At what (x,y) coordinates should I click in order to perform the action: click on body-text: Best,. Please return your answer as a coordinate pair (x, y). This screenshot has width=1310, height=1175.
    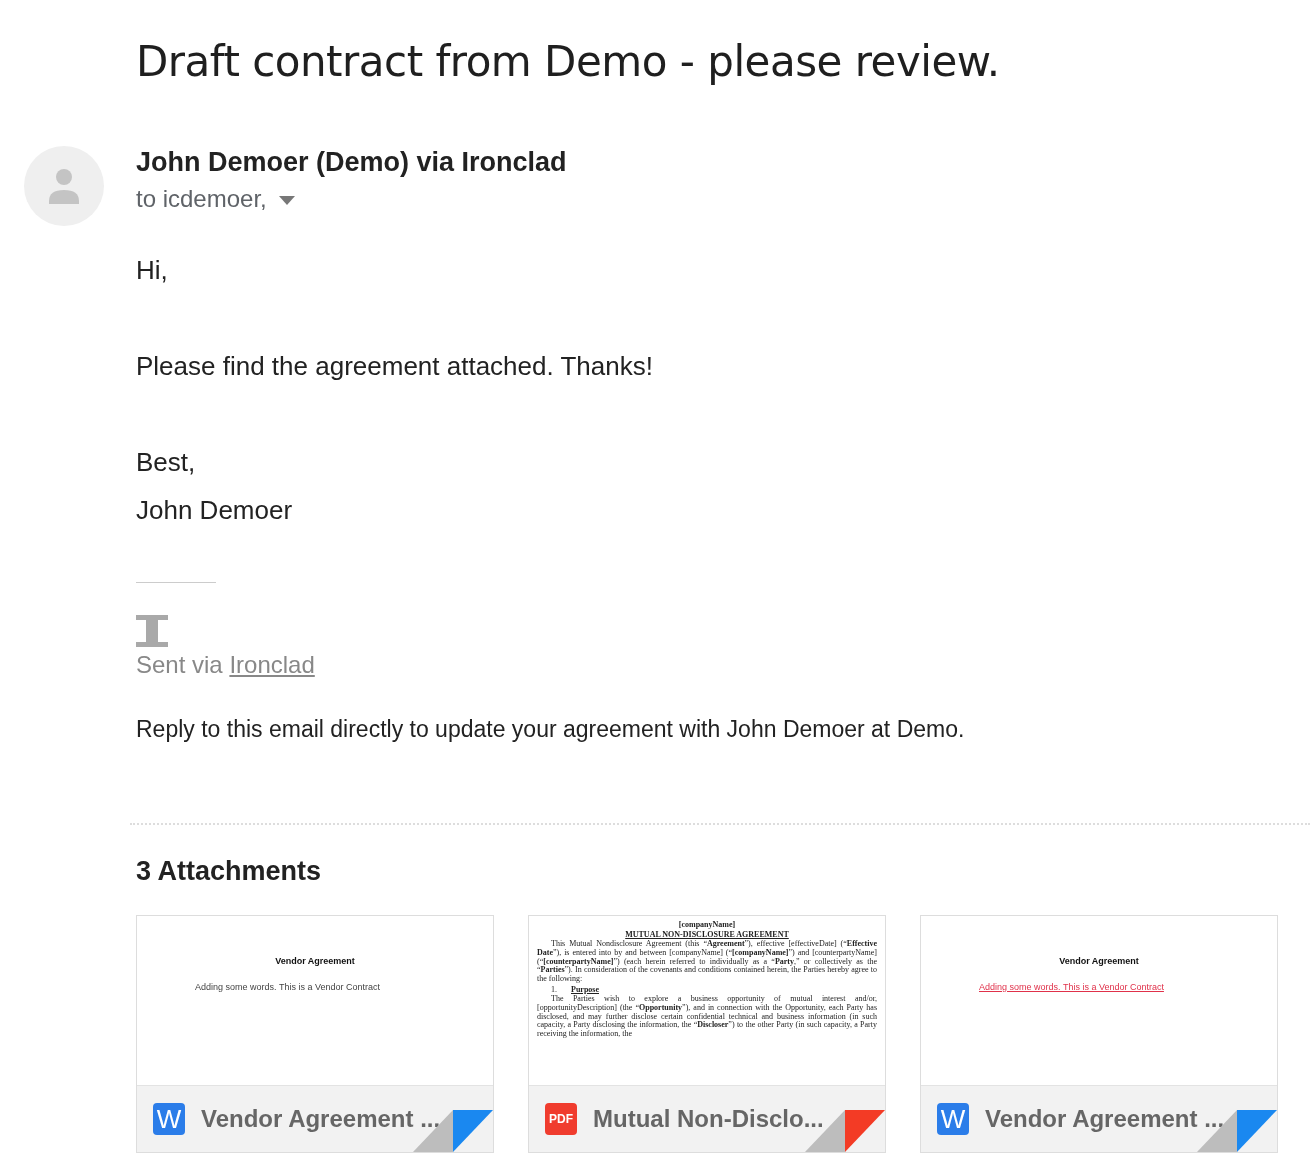
    Looking at the image, I should click on (166, 462).